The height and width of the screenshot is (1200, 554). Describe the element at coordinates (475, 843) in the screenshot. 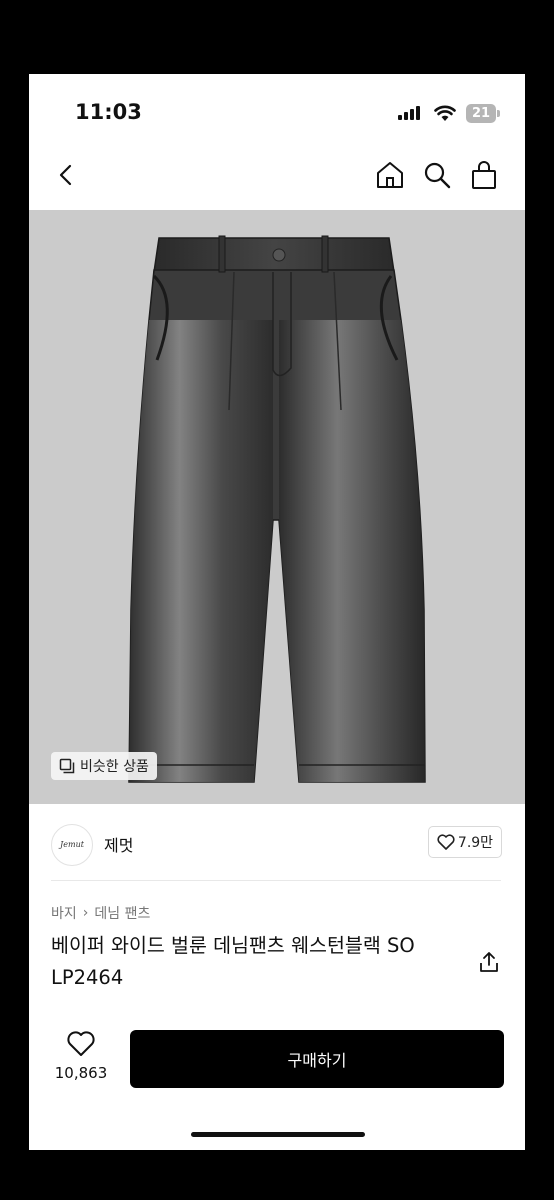

I see `shop-like-count: 7.9만` at that location.